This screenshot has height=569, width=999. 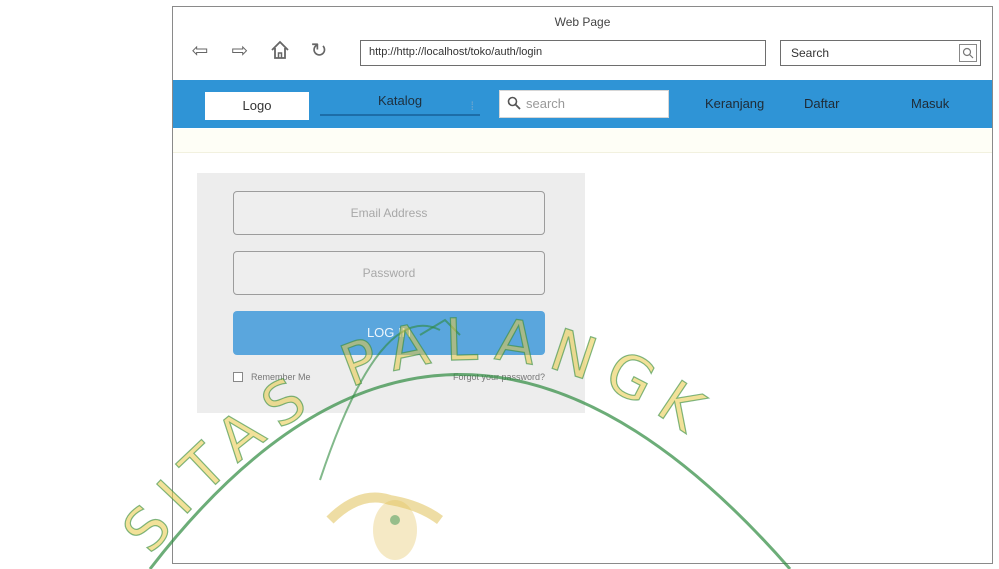 What do you see at coordinates (546, 103) in the screenshot?
I see `site-search-placeholder: search` at bounding box center [546, 103].